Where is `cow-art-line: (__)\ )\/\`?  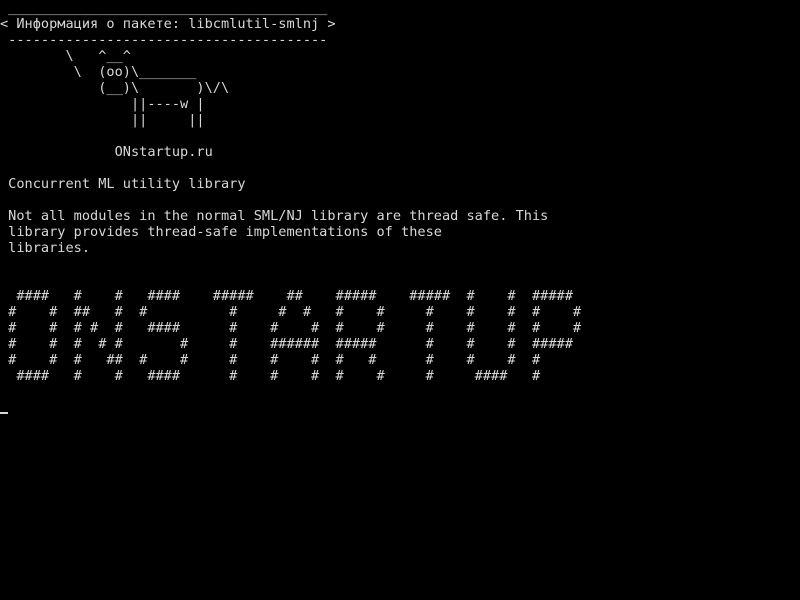
cow-art-line: (__)\ )\/\ is located at coordinates (115, 88).